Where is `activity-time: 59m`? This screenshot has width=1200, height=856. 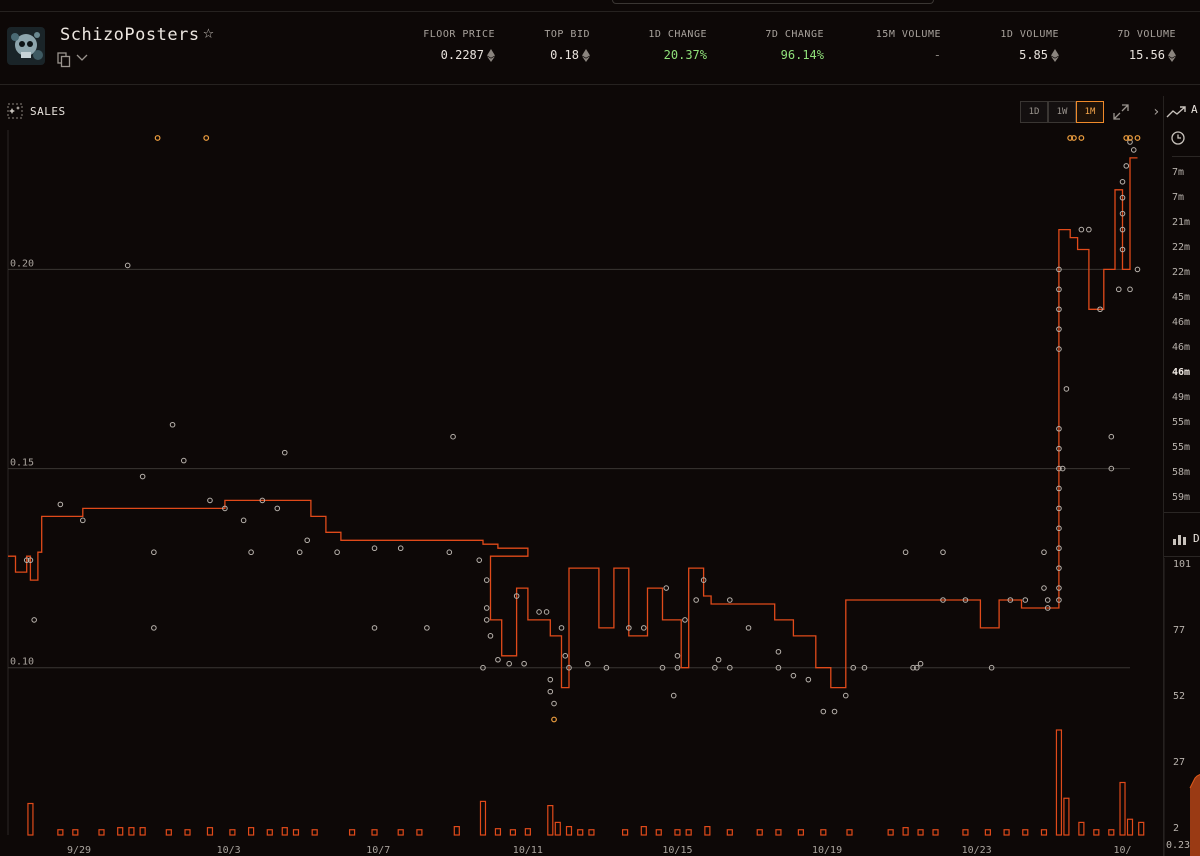
activity-time: 59m is located at coordinates (1181, 497).